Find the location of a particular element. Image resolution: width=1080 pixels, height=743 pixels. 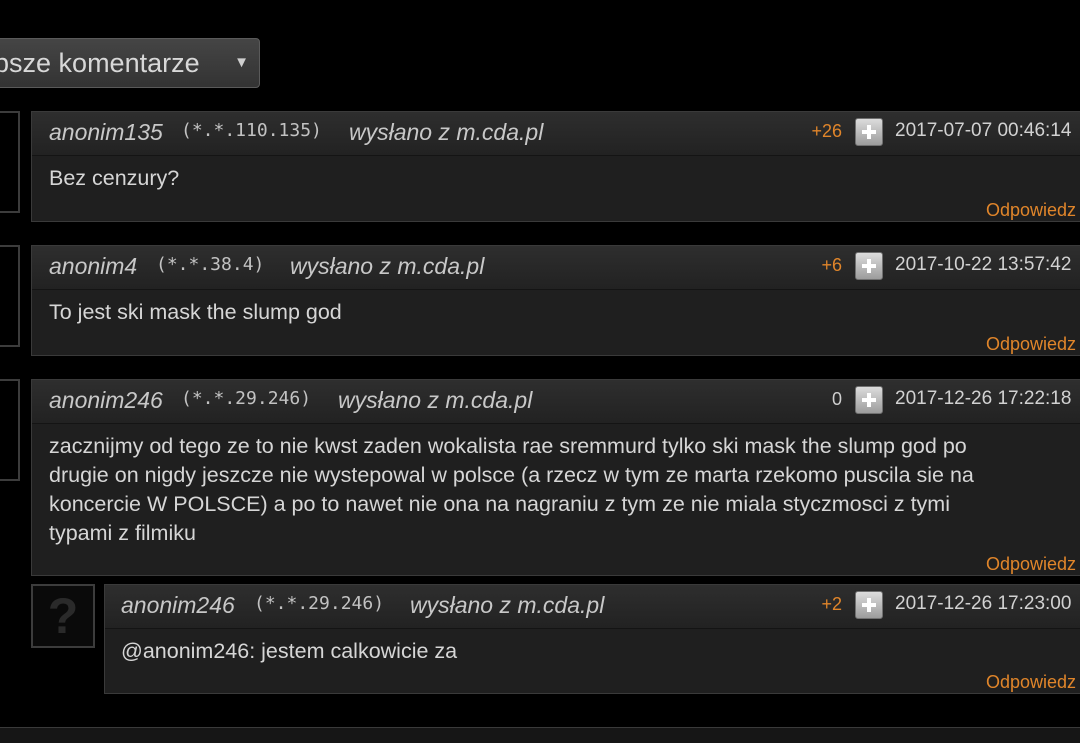

comment-author: anonim135 is located at coordinates (106, 132).